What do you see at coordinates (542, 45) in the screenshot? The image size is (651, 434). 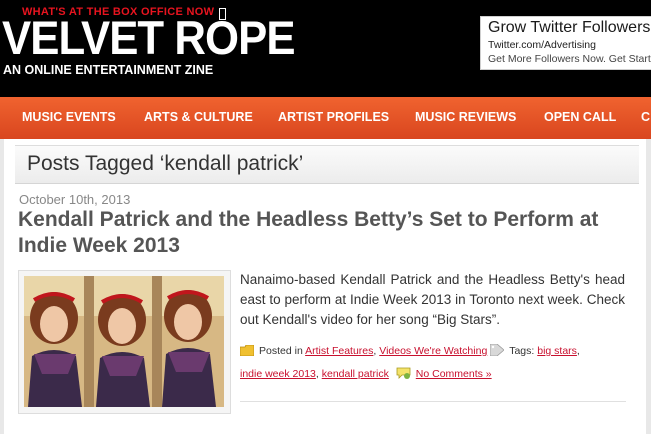 I see `ad-url: Twitter.com/Advertising` at bounding box center [542, 45].